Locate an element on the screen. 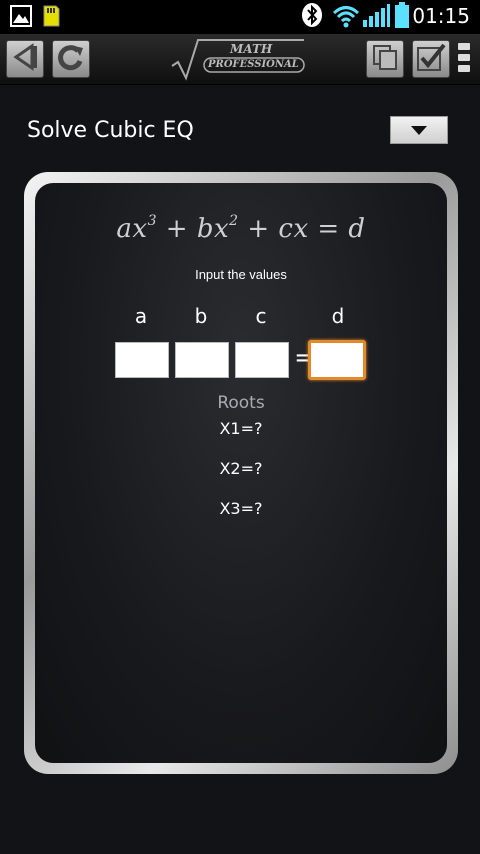 The height and width of the screenshot is (854, 480). copy-icon is located at coordinates (385, 59).